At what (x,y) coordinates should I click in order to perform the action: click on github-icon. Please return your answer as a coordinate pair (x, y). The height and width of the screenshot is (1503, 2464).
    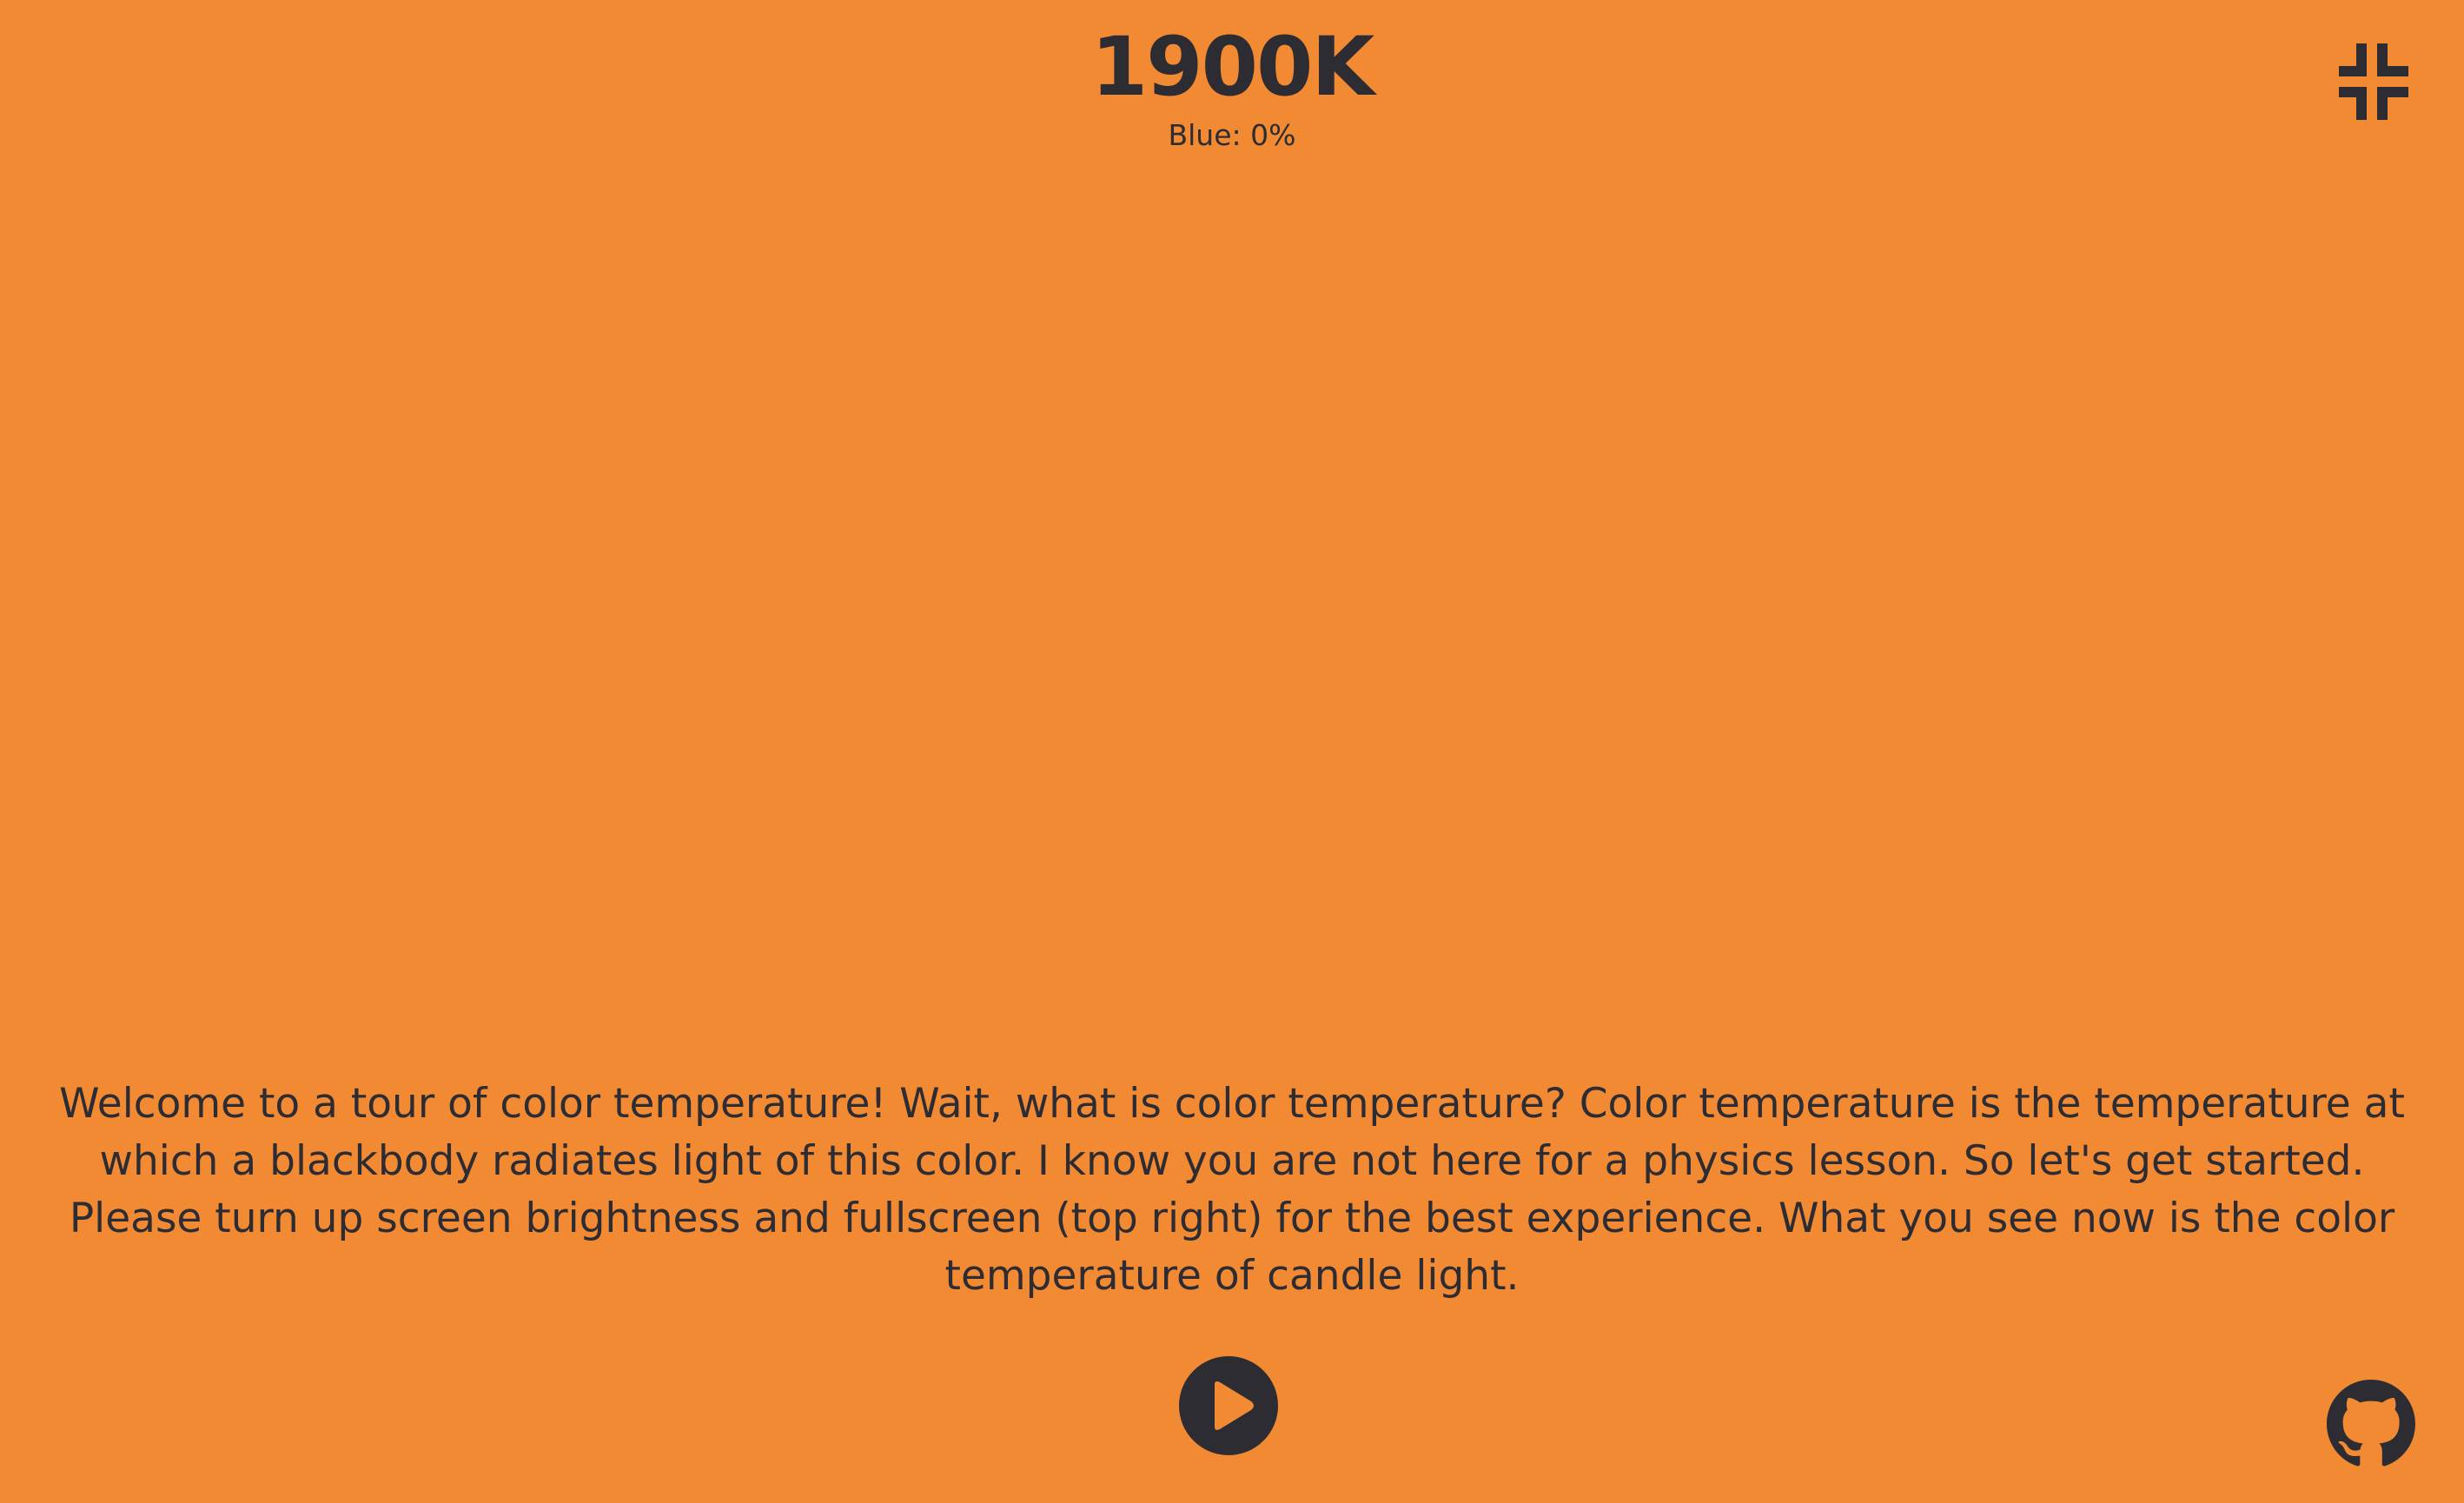
    Looking at the image, I should click on (2371, 1423).